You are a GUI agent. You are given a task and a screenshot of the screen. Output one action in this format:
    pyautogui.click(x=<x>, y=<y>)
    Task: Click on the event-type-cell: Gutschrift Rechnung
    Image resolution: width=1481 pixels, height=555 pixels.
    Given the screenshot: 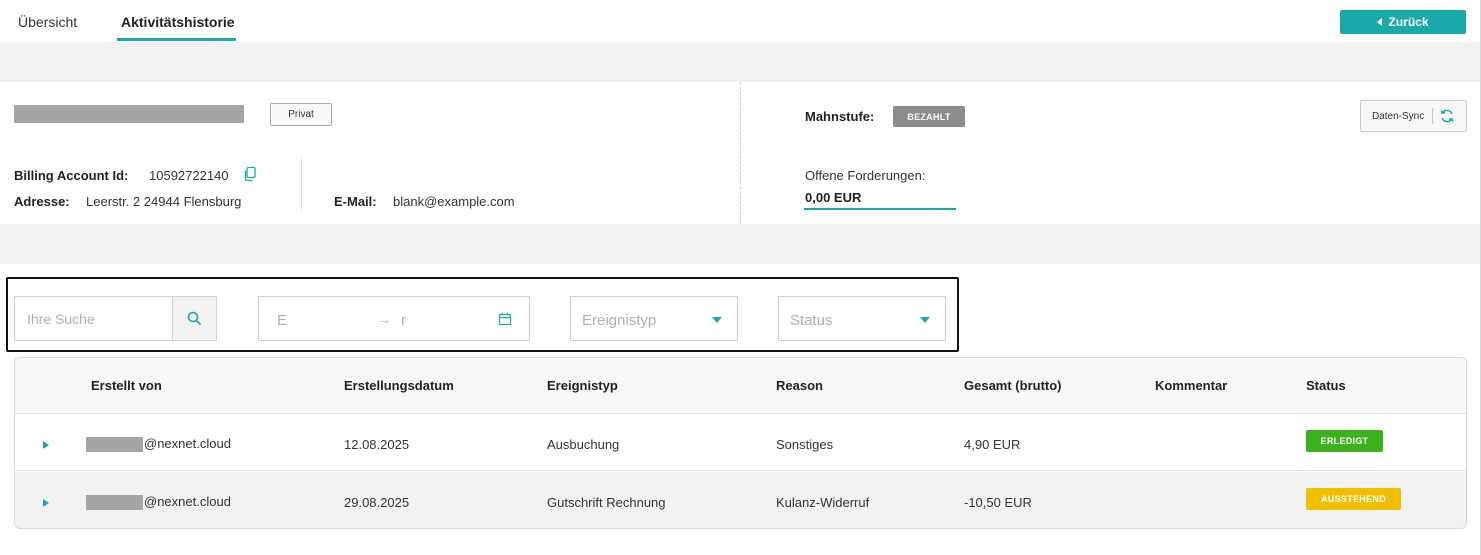 What is the action you would take?
    pyautogui.click(x=606, y=502)
    